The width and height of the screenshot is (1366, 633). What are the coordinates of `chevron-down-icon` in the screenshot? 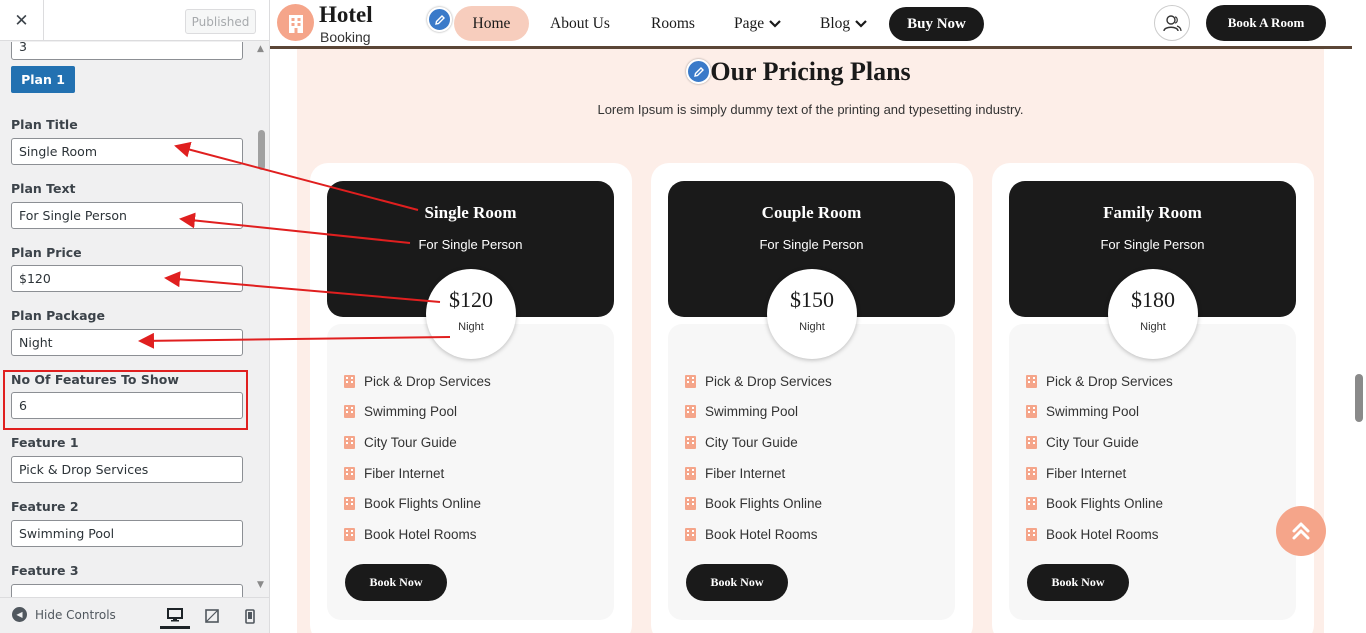 It's located at (861, 24).